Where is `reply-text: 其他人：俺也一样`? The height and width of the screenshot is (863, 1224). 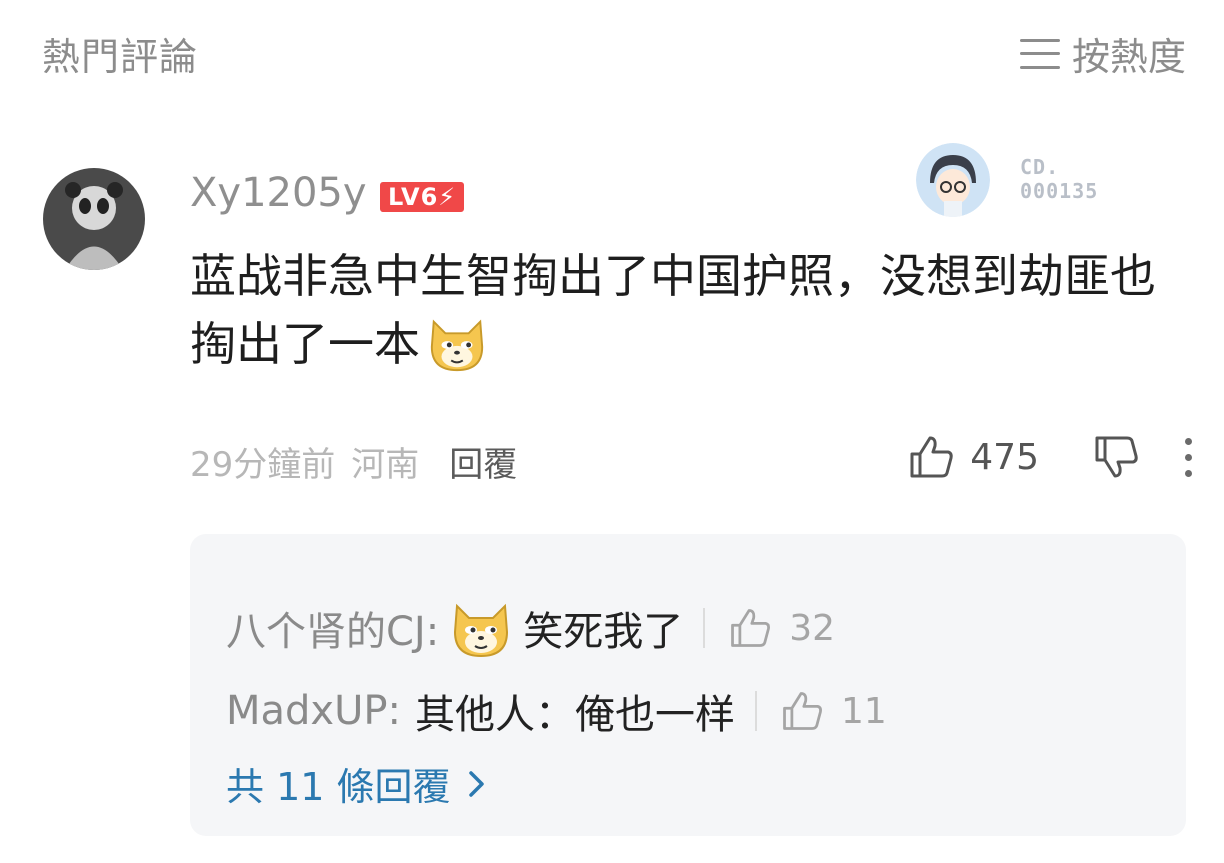 reply-text: 其他人：俺也一样 is located at coordinates (574, 715).